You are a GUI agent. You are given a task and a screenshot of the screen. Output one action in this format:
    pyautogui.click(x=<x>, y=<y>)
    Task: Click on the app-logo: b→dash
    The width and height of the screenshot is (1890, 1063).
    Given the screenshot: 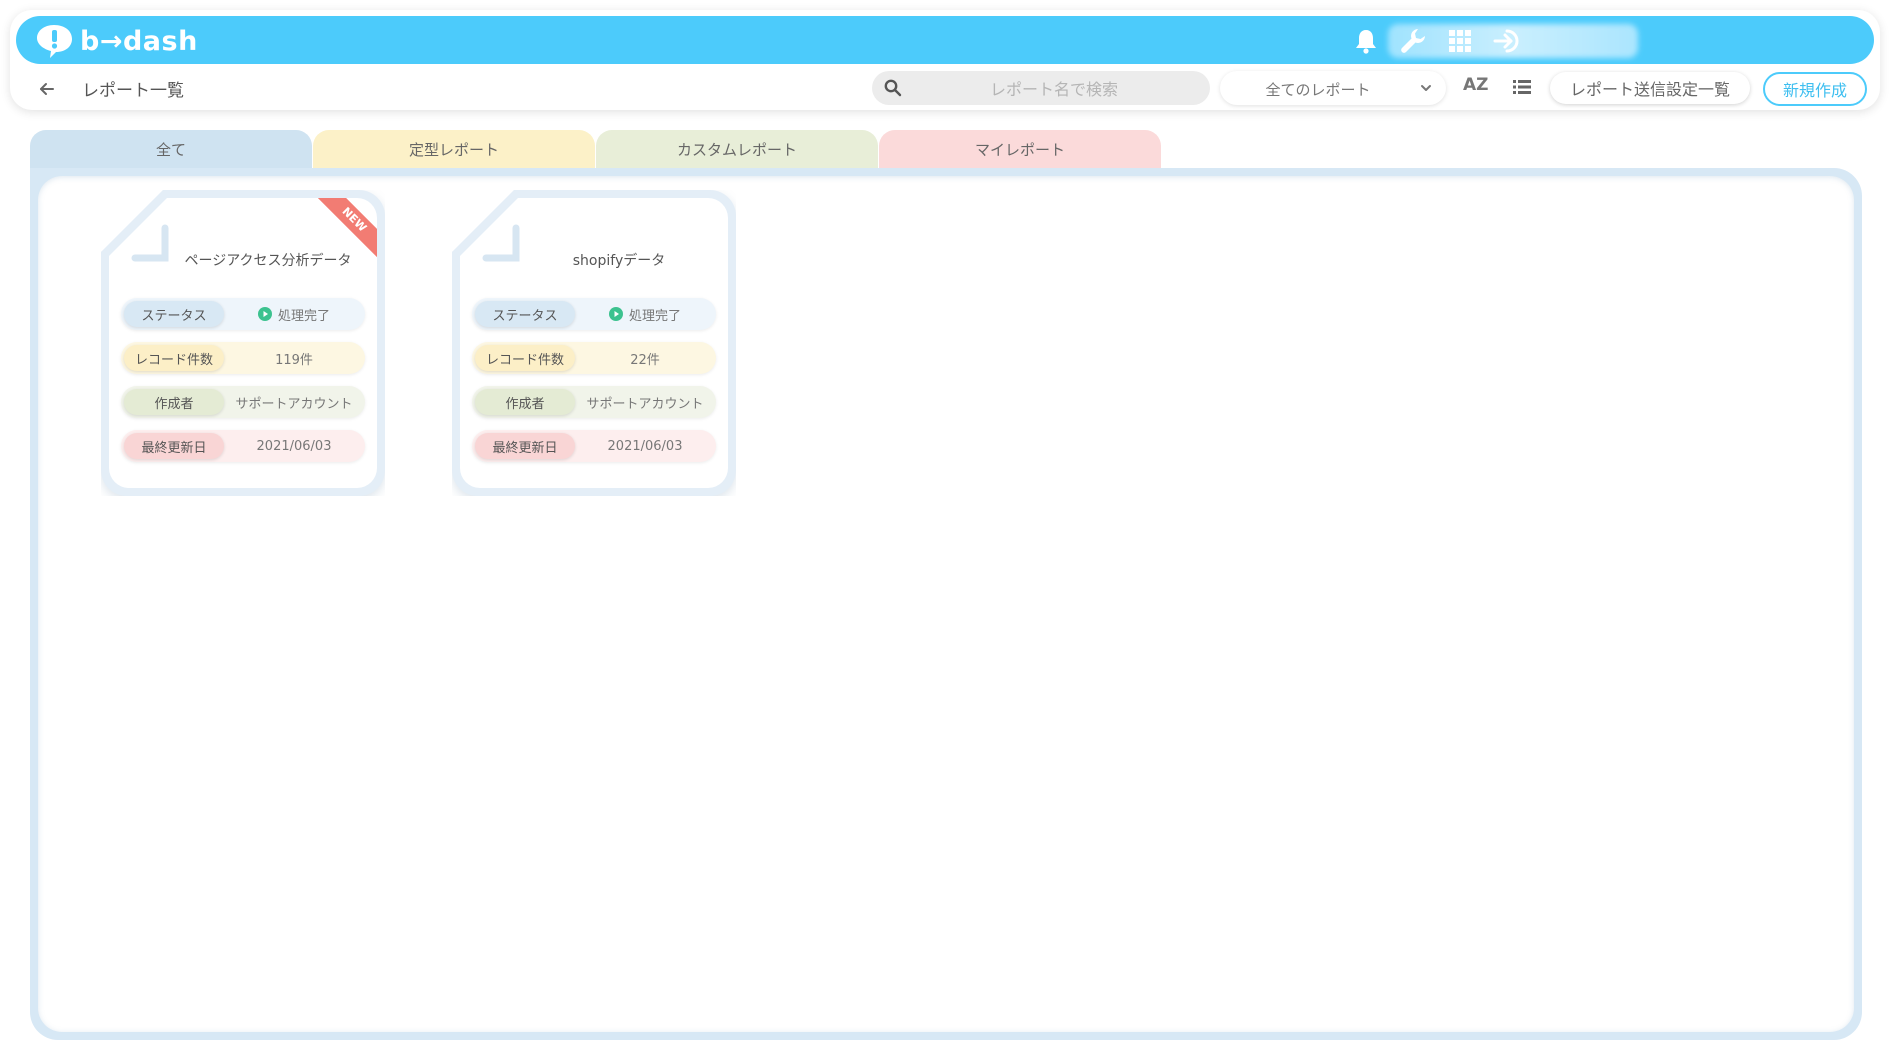 What is the action you would take?
    pyautogui.click(x=116, y=41)
    